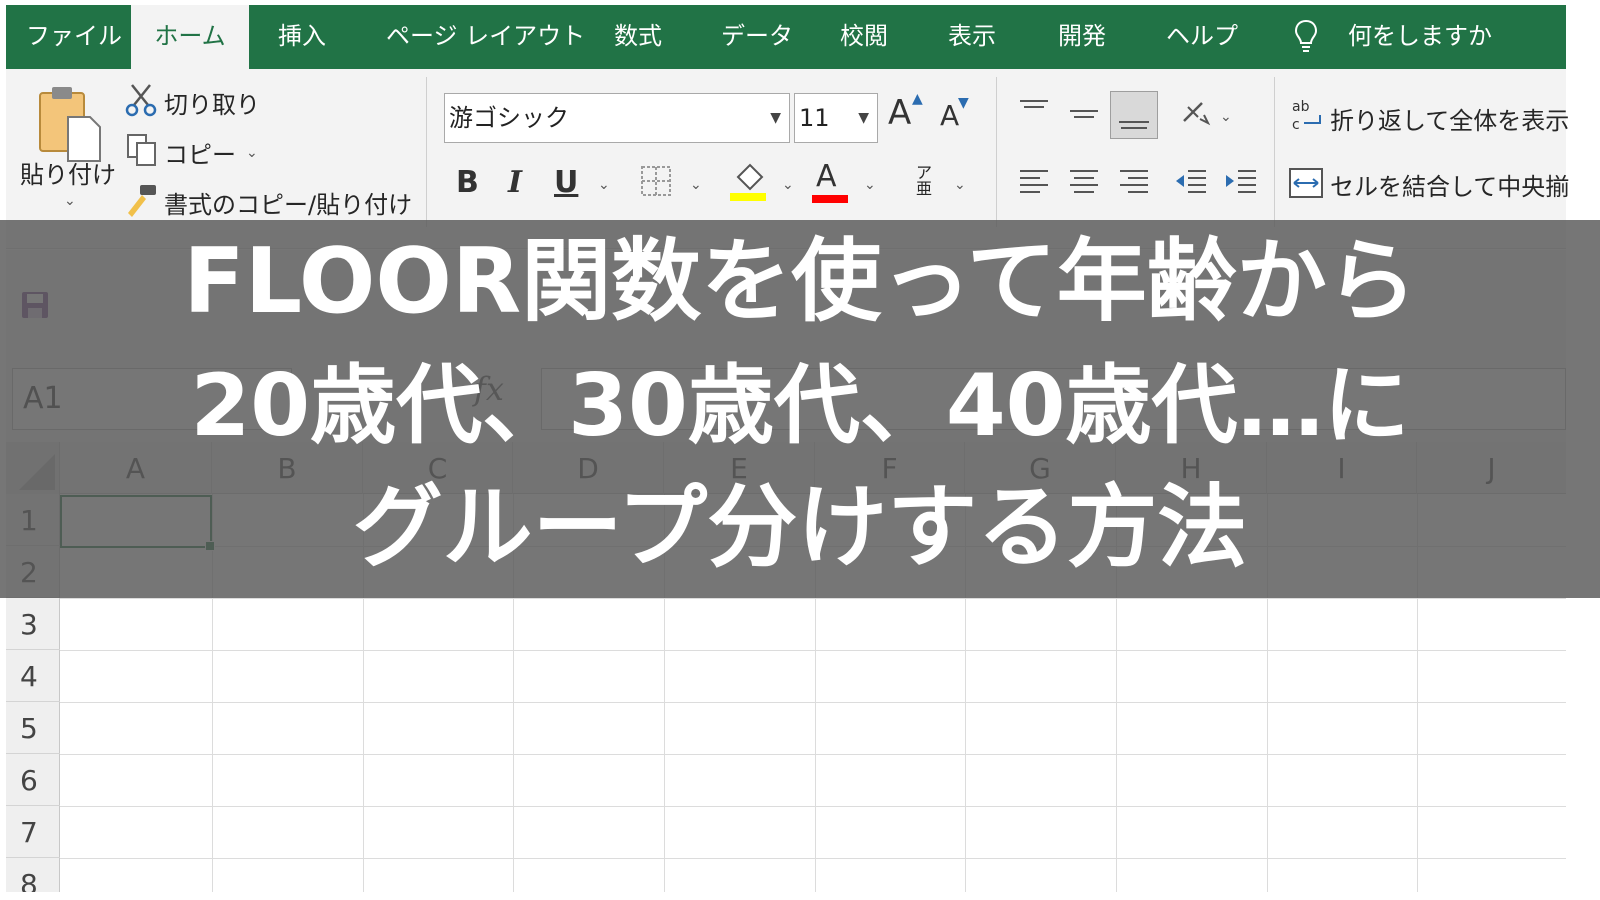  Describe the element at coordinates (1449, 118) in the screenshot. I see `wrap-text-button: 折り返して全体を表示` at that location.